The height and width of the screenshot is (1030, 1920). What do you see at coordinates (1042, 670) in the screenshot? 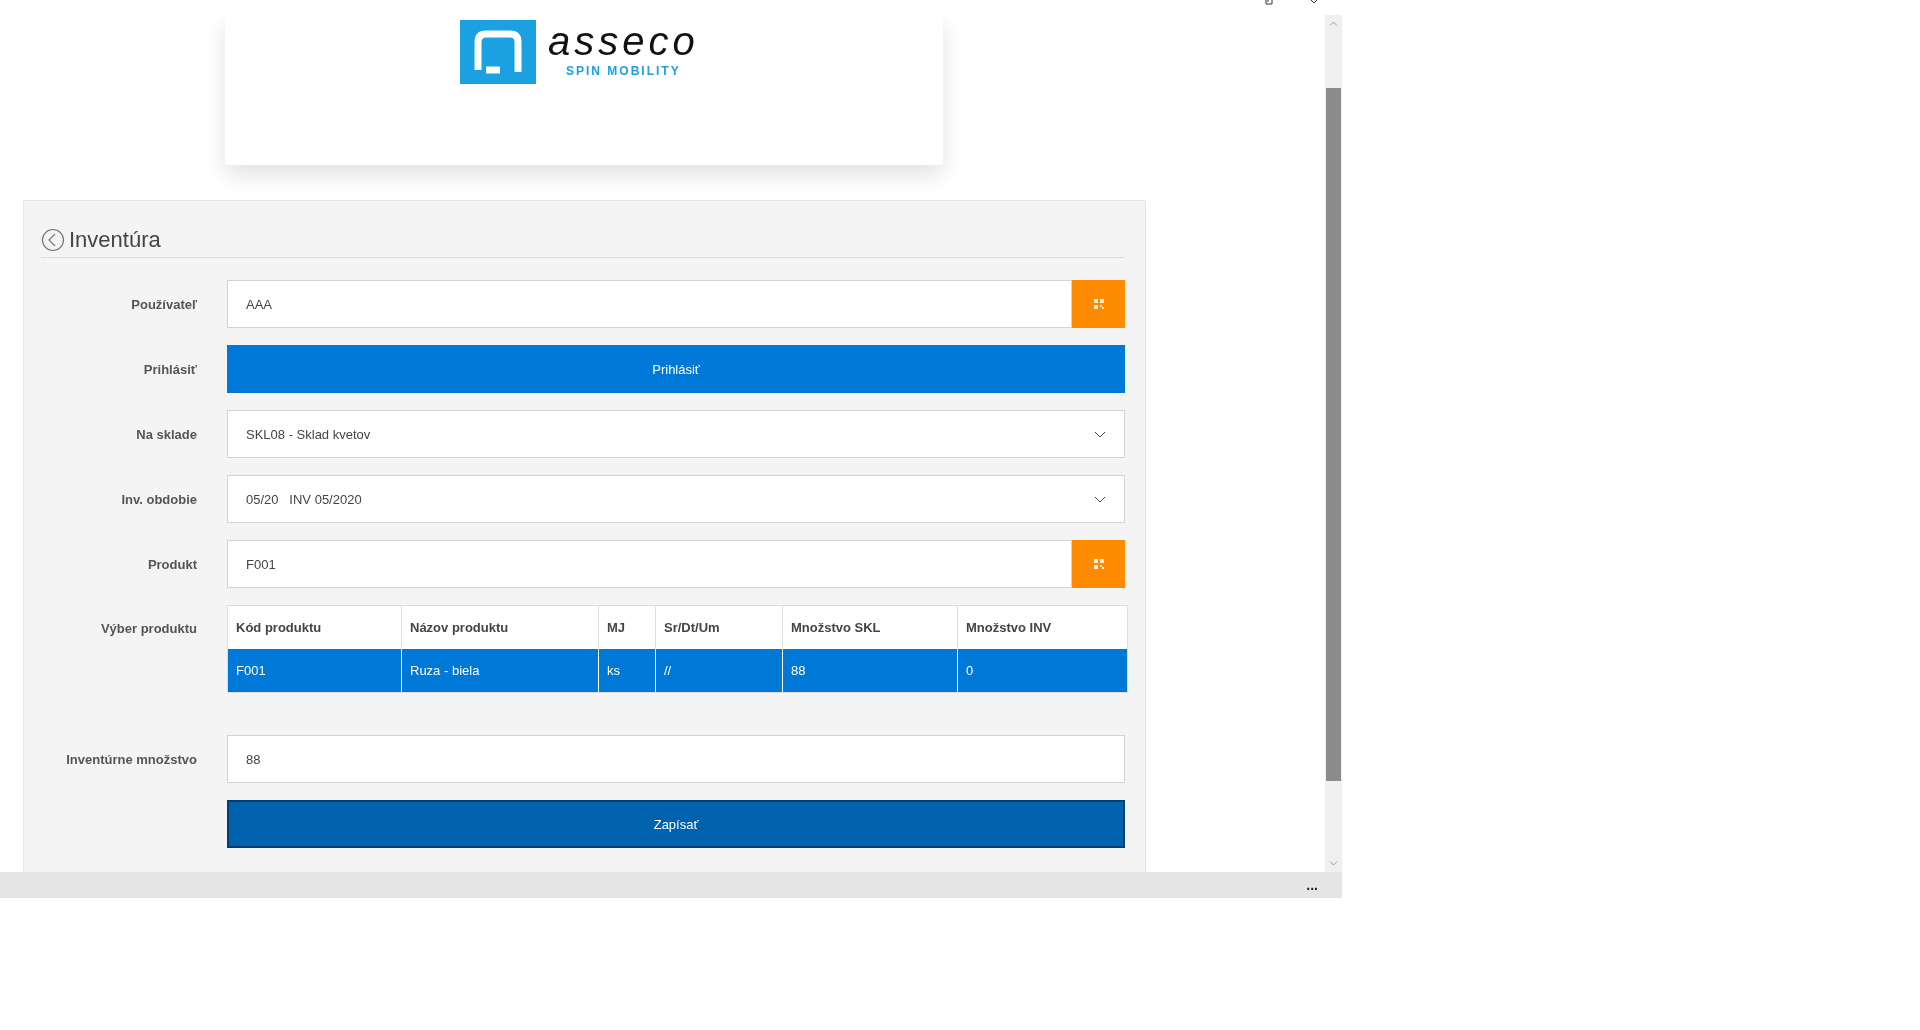
I see `table-cell: 0` at bounding box center [1042, 670].